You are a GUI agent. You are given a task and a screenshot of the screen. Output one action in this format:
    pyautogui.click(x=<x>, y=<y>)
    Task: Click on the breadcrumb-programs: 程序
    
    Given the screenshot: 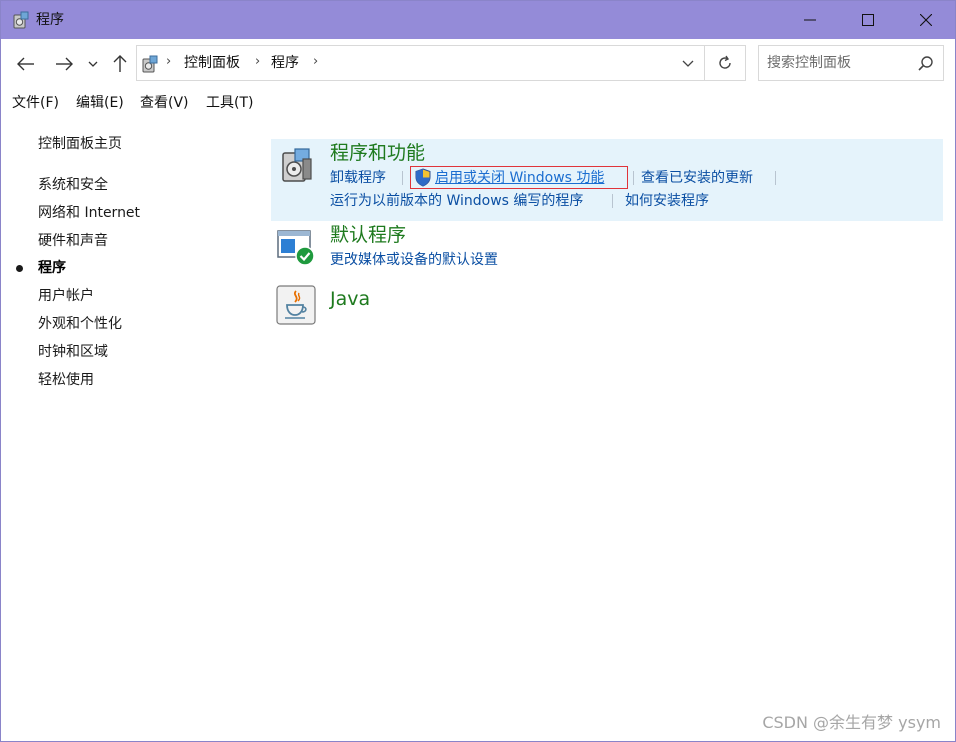 What is the action you would take?
    pyautogui.click(x=285, y=63)
    